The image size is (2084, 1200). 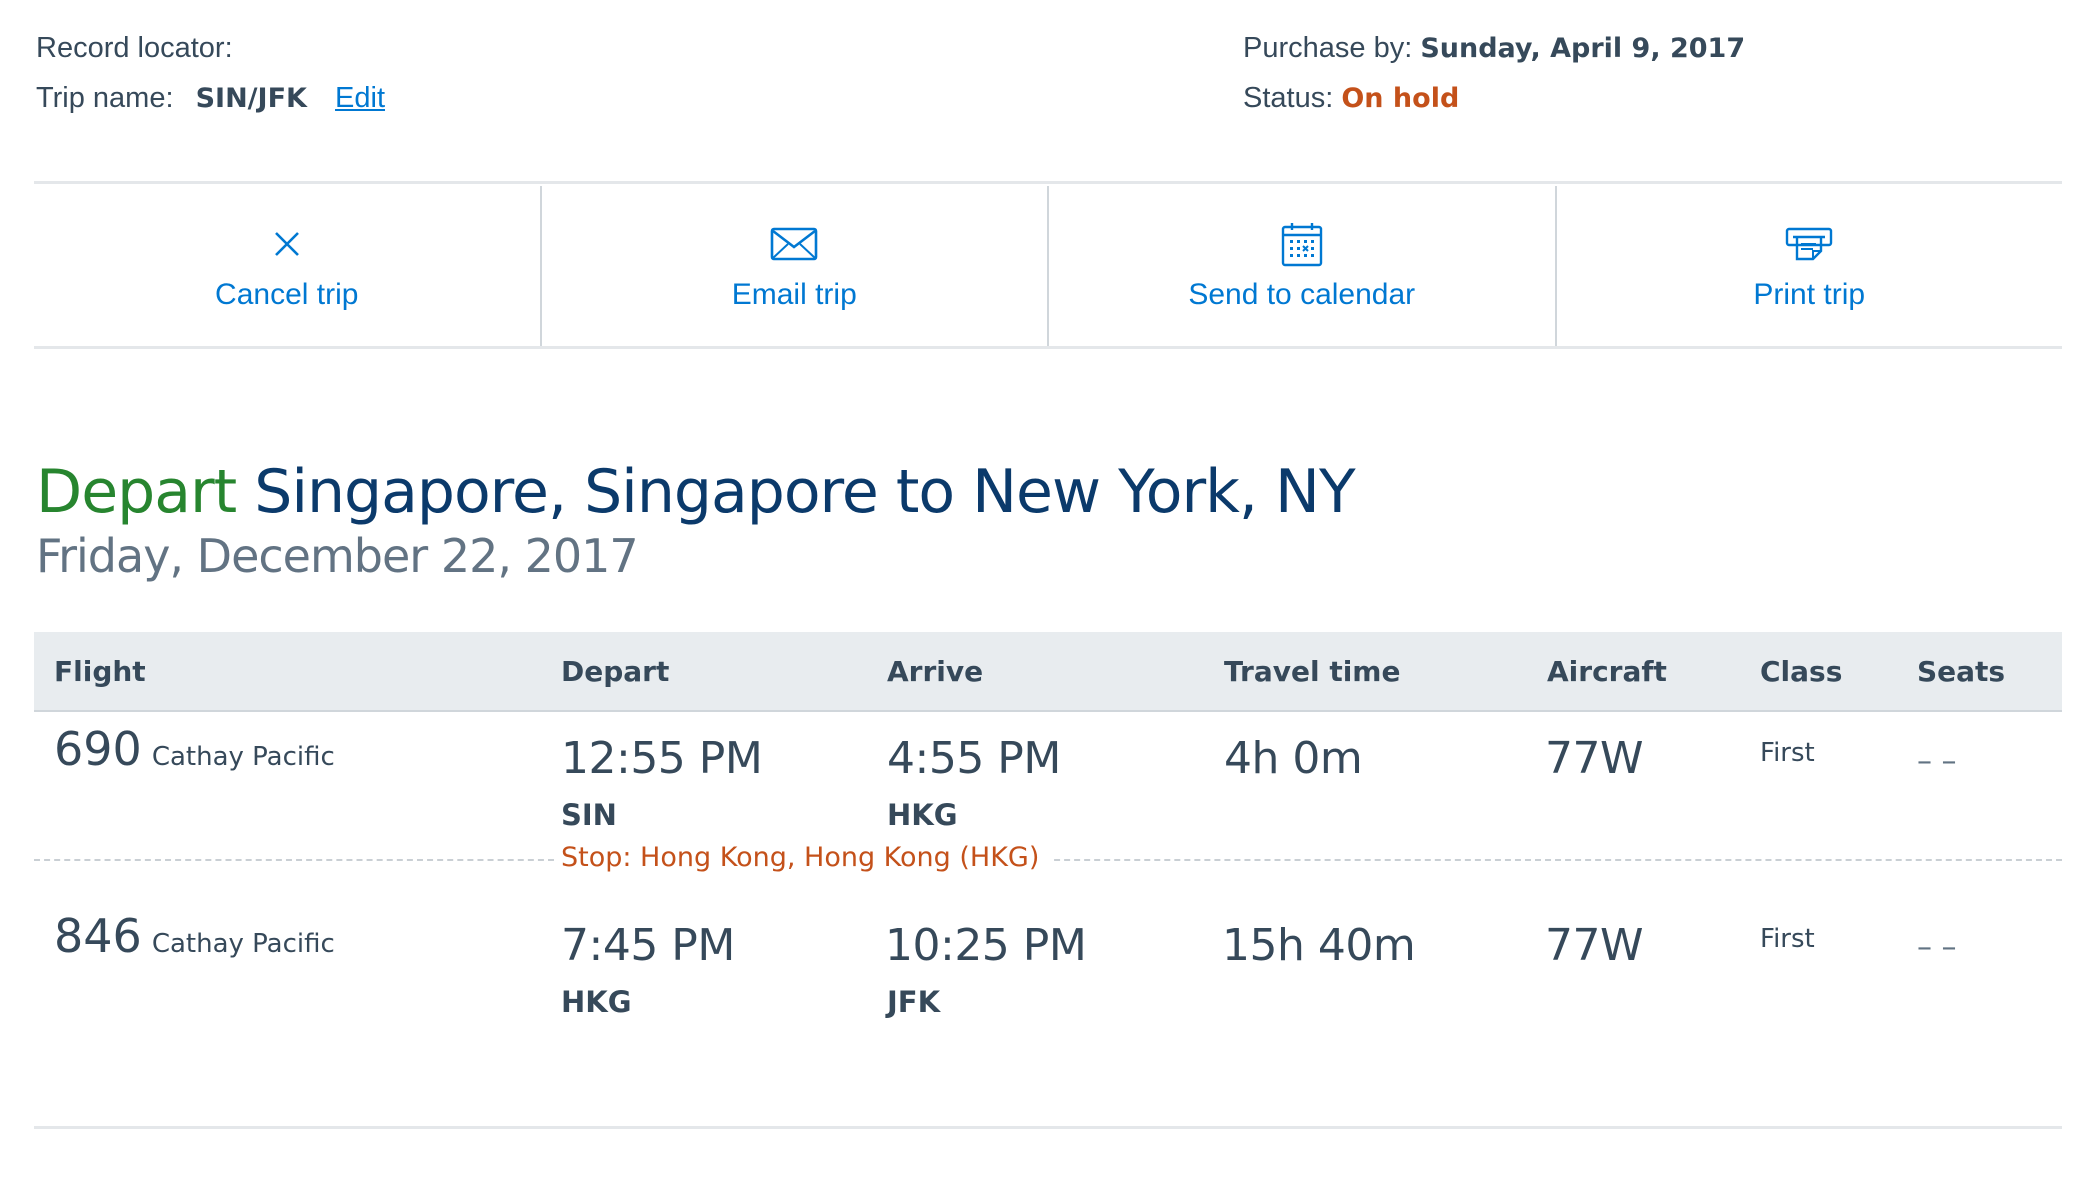 What do you see at coordinates (1312, 671) in the screenshot?
I see `header-travel-time: Travel time` at bounding box center [1312, 671].